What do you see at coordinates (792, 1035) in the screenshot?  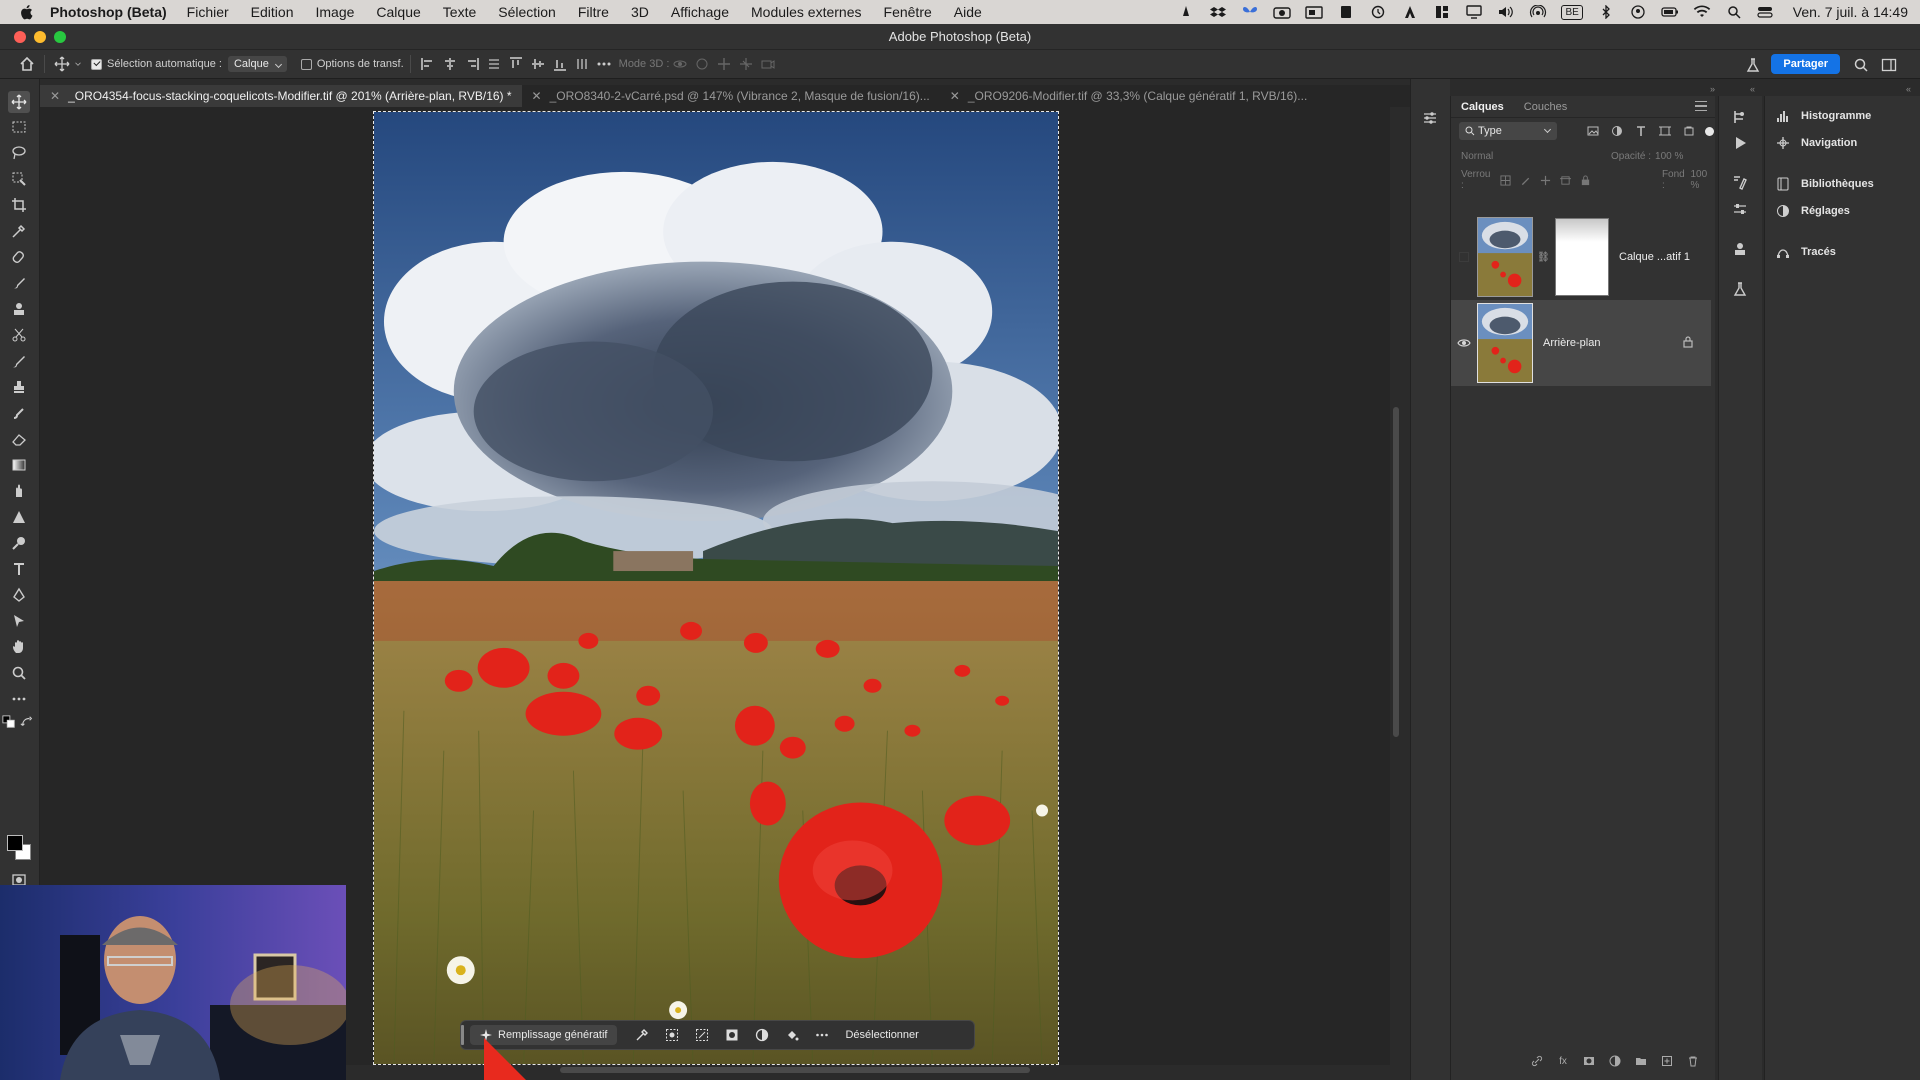 I see `fill-selection-icon` at bounding box center [792, 1035].